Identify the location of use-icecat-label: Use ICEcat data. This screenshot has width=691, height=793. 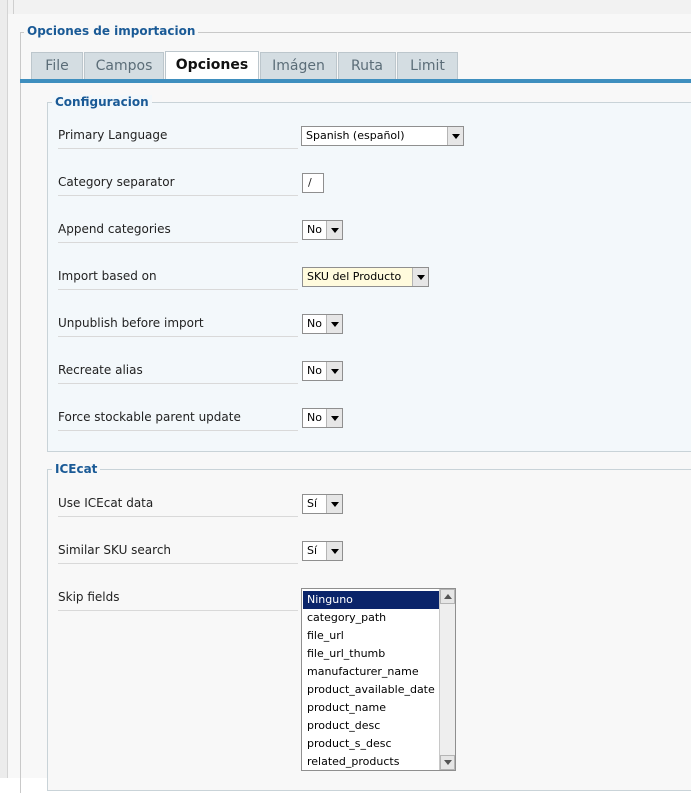
(106, 503).